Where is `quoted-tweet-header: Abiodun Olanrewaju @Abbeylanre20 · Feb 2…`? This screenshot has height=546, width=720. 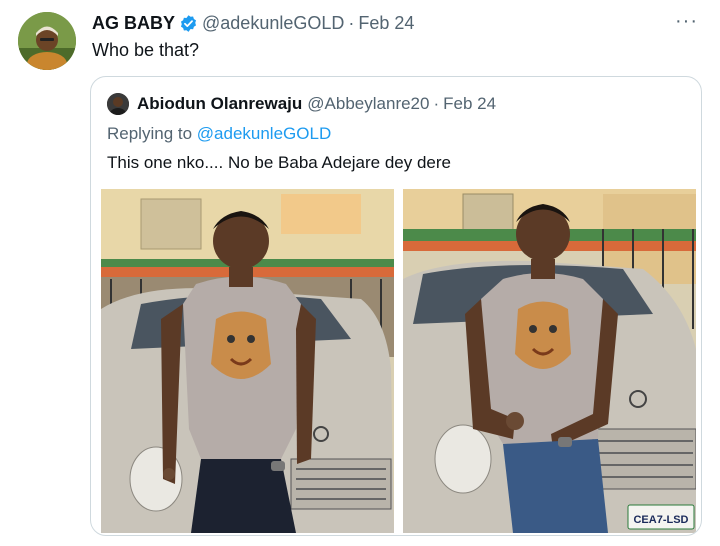 quoted-tweet-header: Abiodun Olanrewaju @Abbeylanre20 · Feb 2… is located at coordinates (301, 104).